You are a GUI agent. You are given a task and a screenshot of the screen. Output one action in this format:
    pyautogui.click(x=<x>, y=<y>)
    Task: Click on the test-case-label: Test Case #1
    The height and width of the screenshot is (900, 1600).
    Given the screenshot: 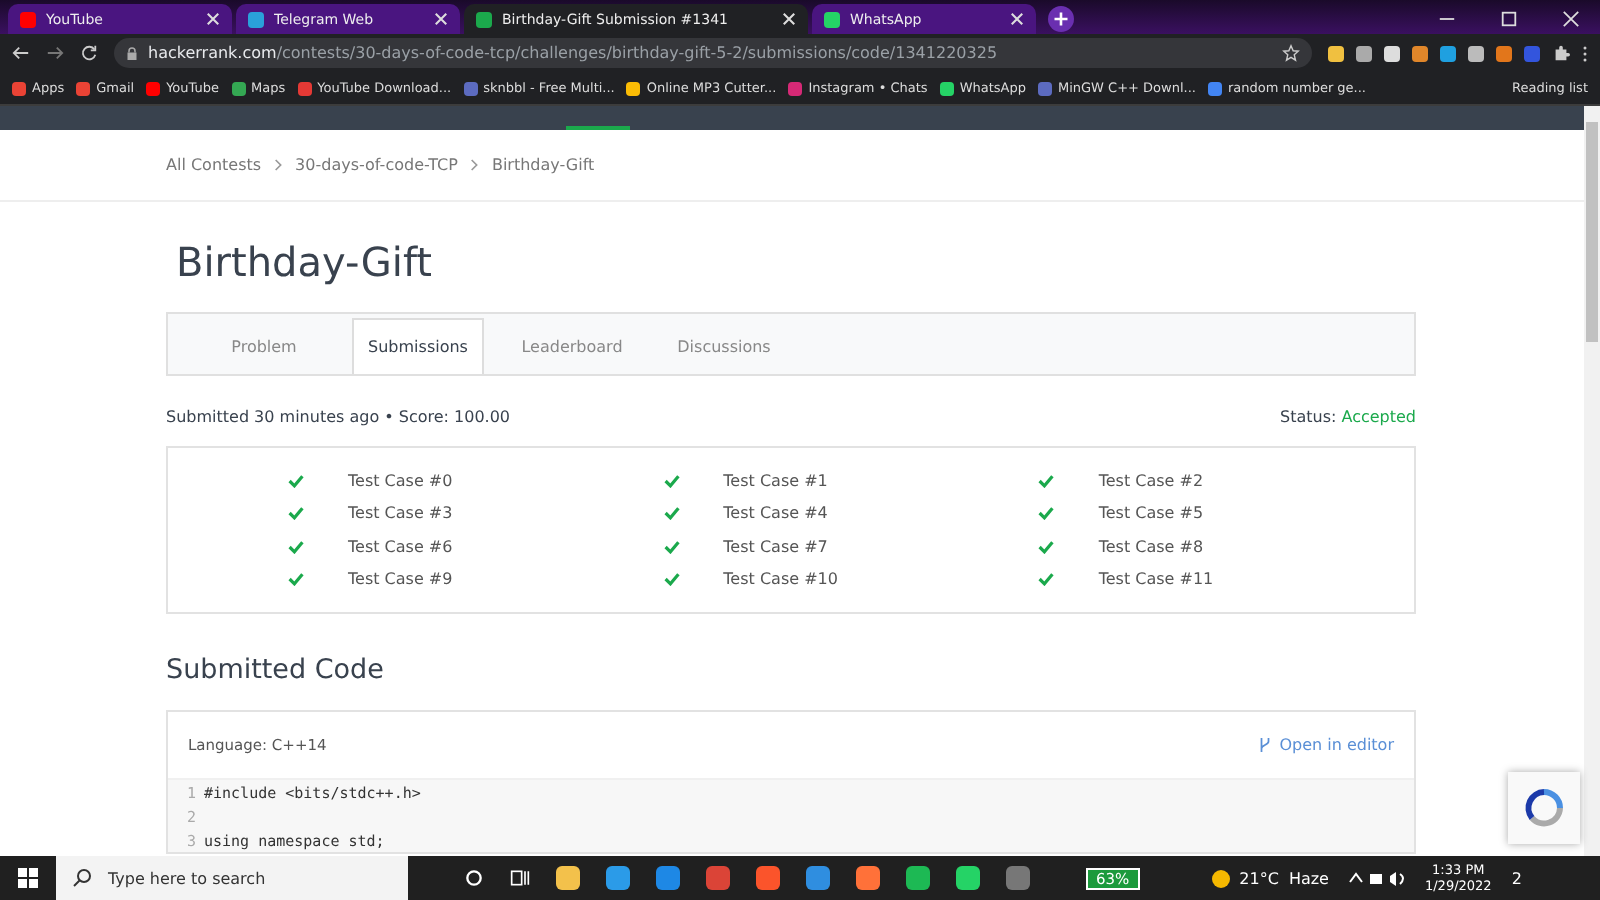 What is the action you would take?
    pyautogui.click(x=775, y=480)
    